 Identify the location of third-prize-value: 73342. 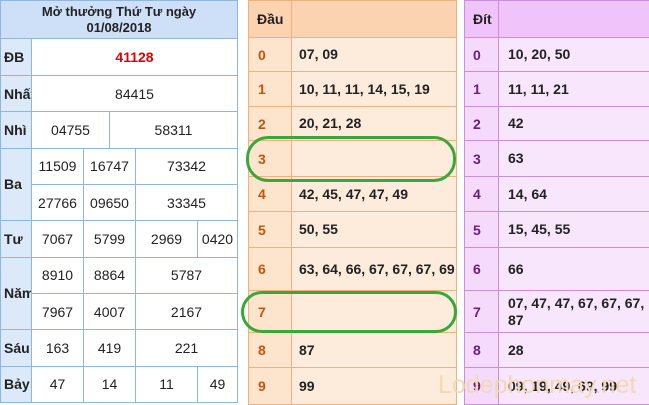
(187, 166).